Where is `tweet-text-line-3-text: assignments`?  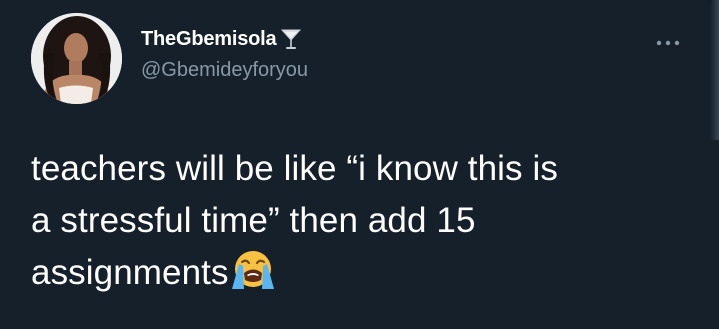
tweet-text-line-3-text: assignments is located at coordinates (130, 272).